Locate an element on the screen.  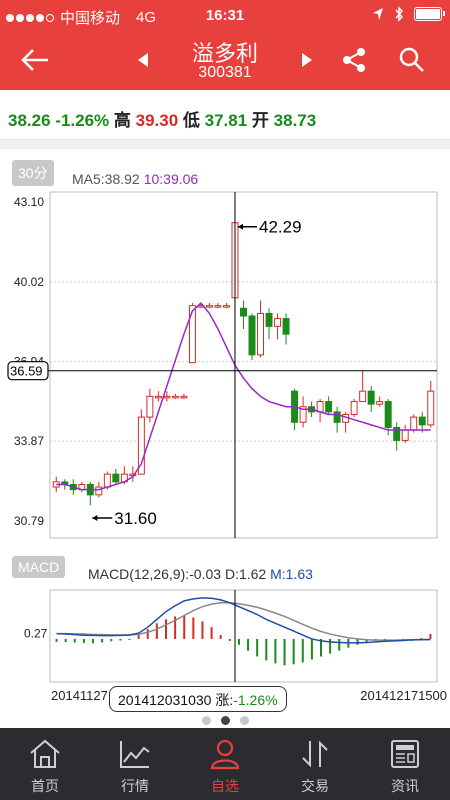
home-icon is located at coordinates (45, 753).